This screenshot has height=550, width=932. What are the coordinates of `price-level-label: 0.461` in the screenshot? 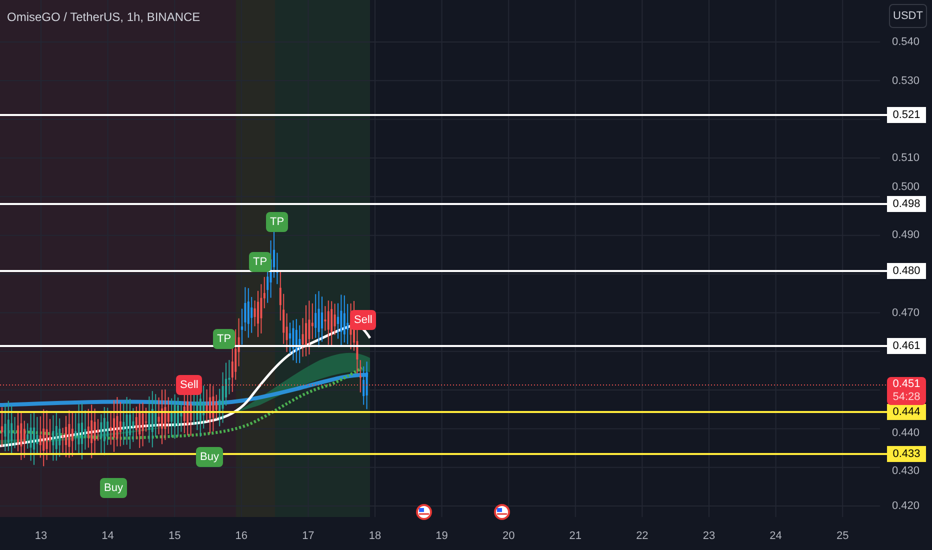 It's located at (906, 346).